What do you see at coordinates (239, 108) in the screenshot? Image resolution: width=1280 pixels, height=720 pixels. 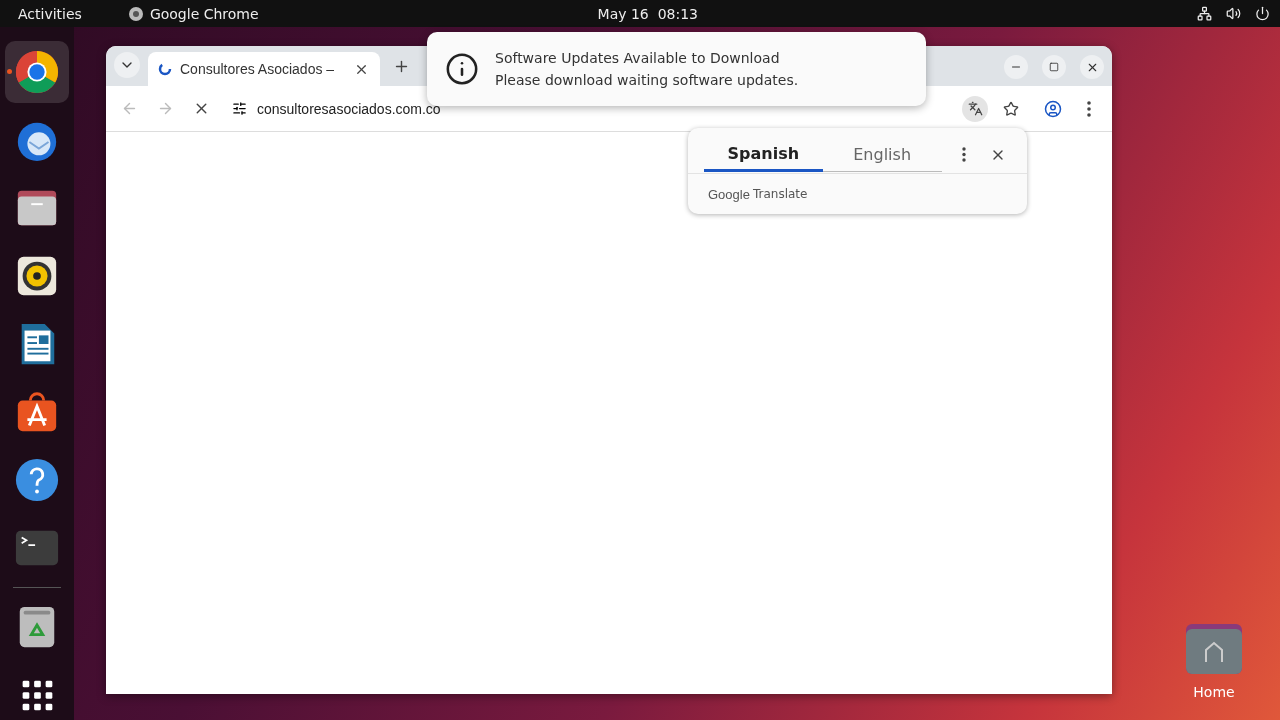 I see `site-info-icon` at bounding box center [239, 108].